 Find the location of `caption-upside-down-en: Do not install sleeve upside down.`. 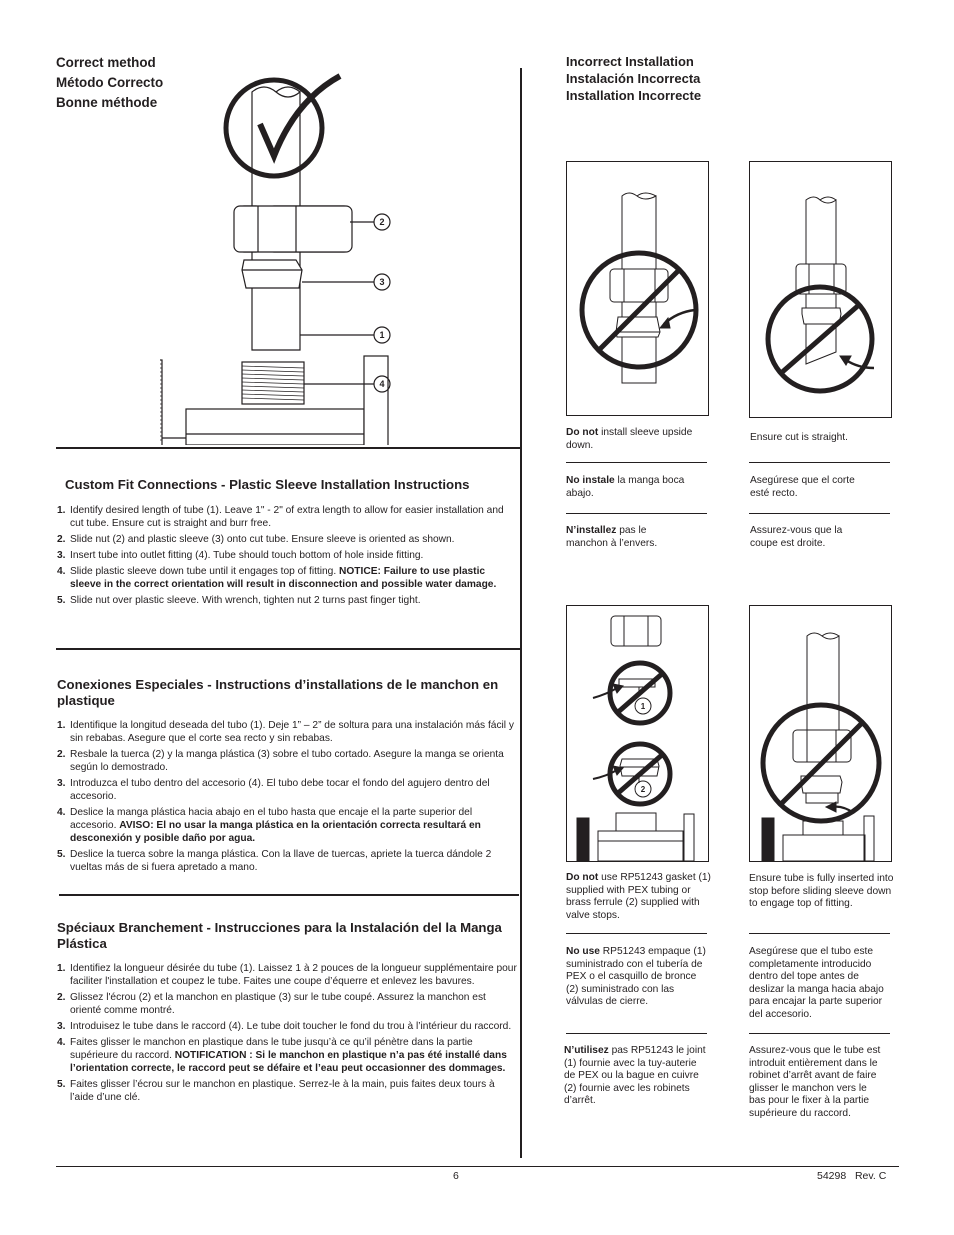

caption-upside-down-en: Do not install sleeve upside down. is located at coordinates (629, 439).